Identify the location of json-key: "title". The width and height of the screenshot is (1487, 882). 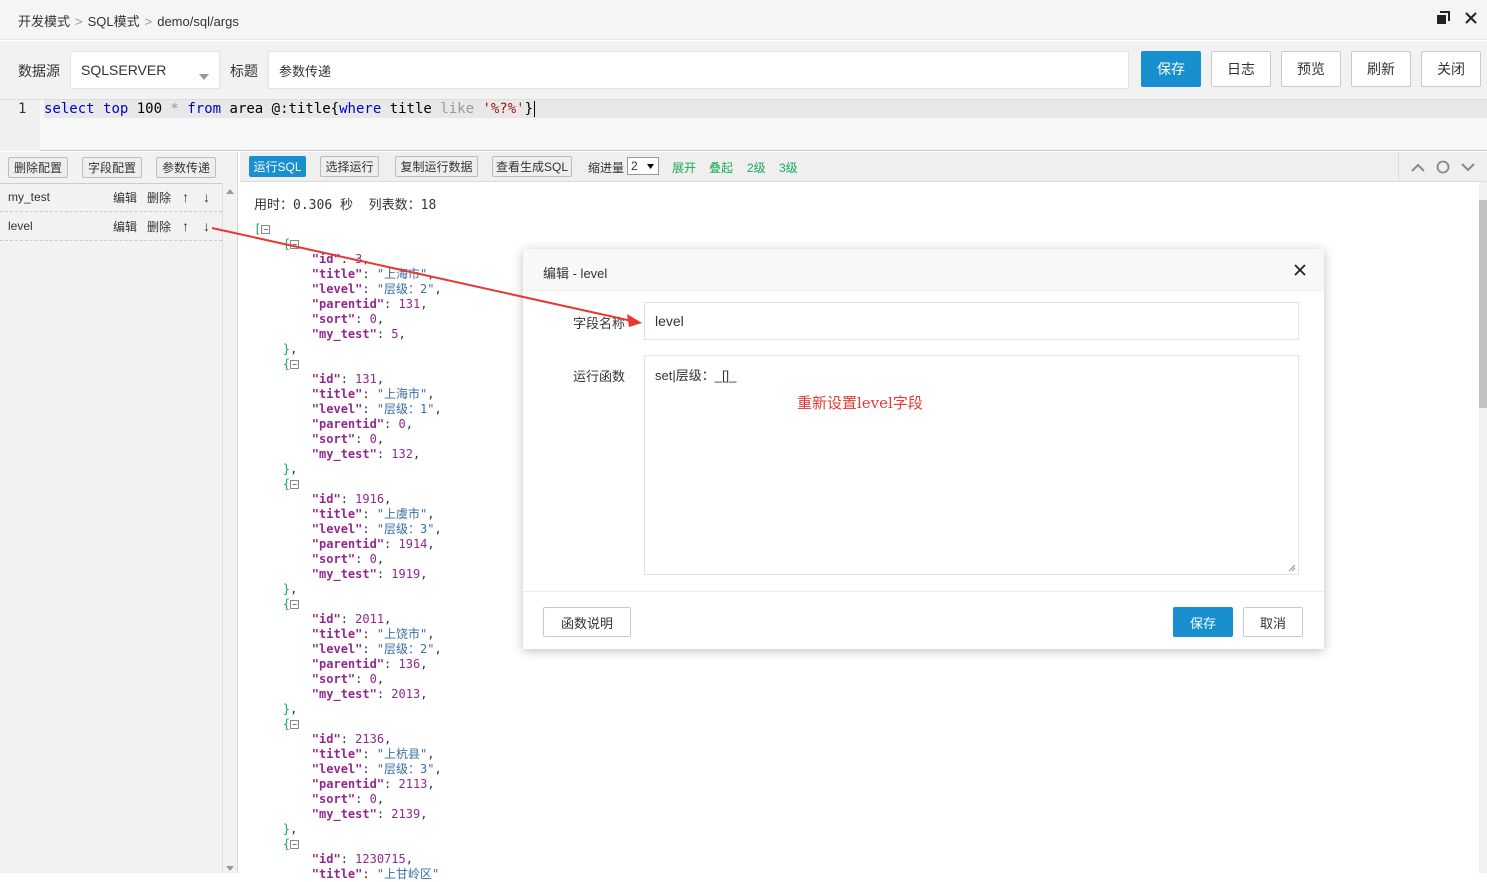
(337, 754).